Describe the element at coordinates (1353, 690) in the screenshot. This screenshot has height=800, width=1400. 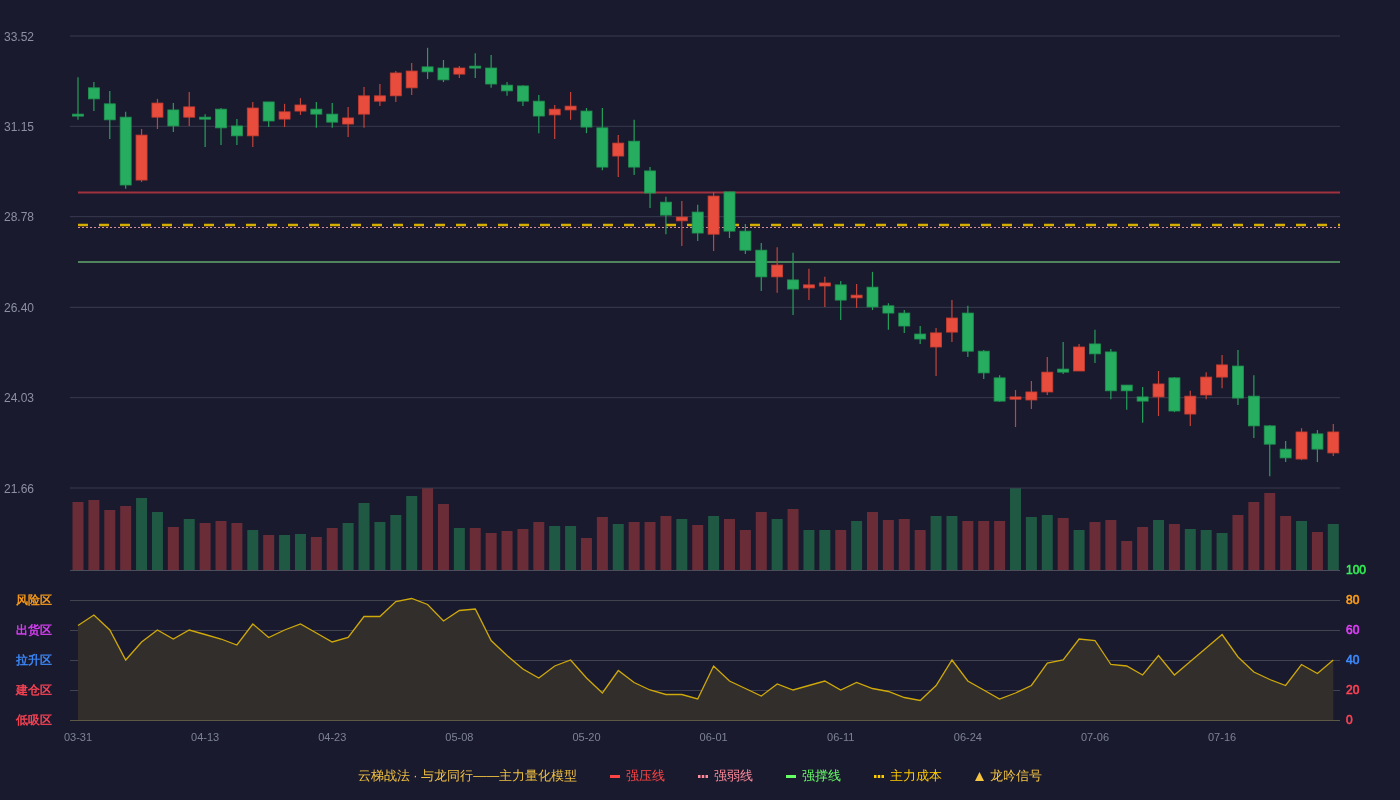
I see `indicator-axis-label: 20` at that location.